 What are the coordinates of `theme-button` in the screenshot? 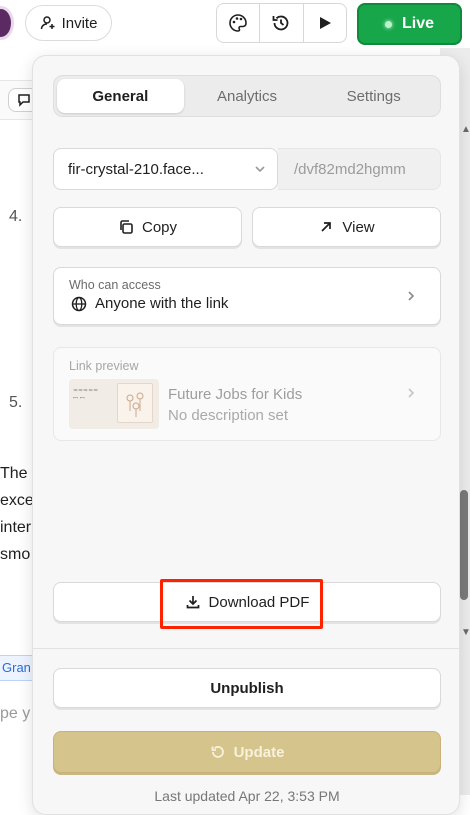 It's located at (239, 23).